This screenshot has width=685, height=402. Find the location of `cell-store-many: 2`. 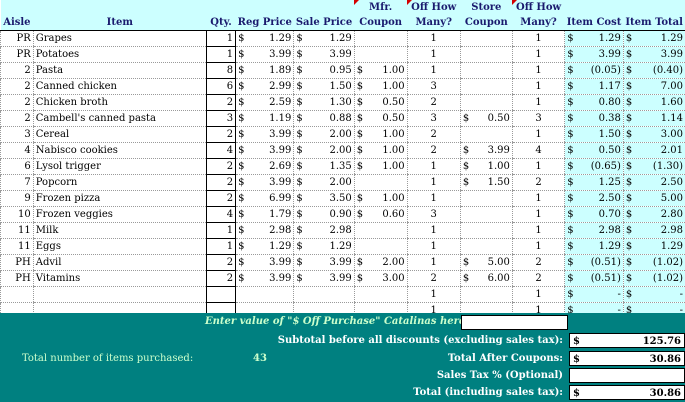

cell-store-many: 2 is located at coordinates (538, 278).